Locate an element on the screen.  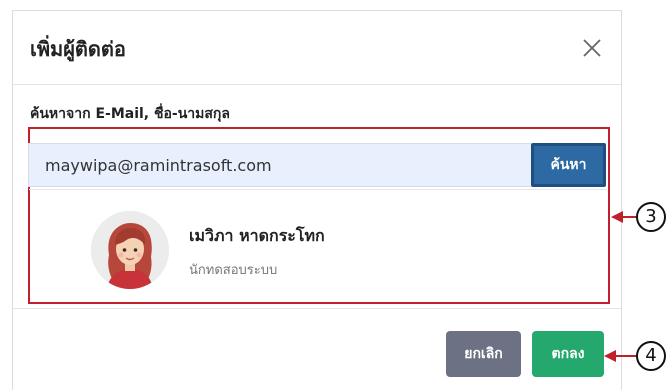
search-label: ค้นหาจาก E-Mail, ชื่อ-นามสกุล is located at coordinates (130, 114).